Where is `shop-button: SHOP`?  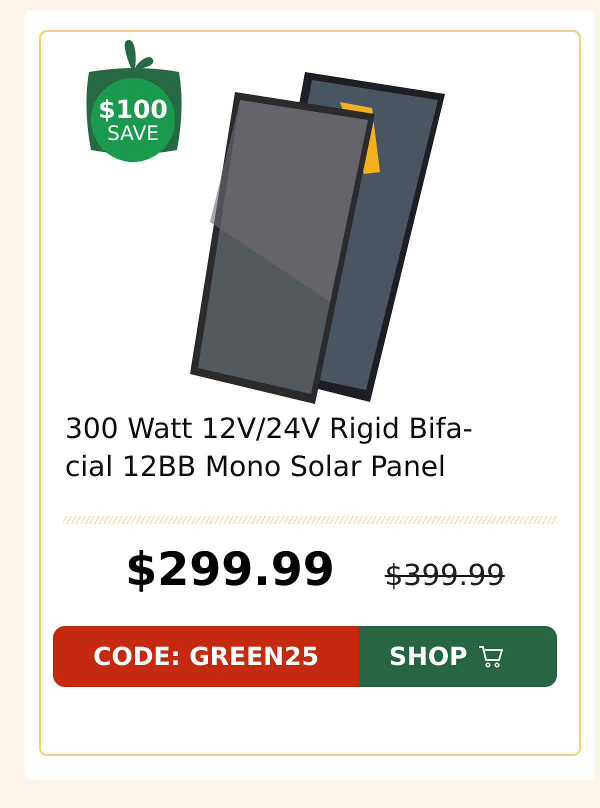
shop-button: SHOP is located at coordinates (458, 656).